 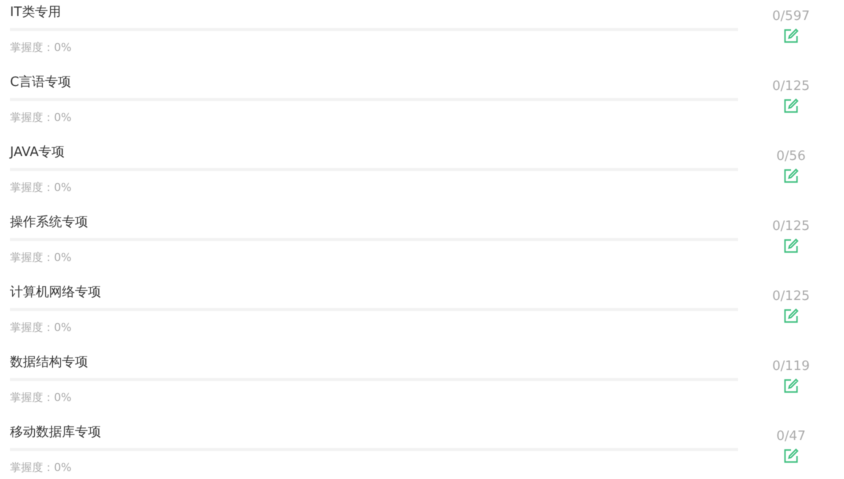 What do you see at coordinates (37, 153) in the screenshot?
I see `subject-title: JAVA专项` at bounding box center [37, 153].